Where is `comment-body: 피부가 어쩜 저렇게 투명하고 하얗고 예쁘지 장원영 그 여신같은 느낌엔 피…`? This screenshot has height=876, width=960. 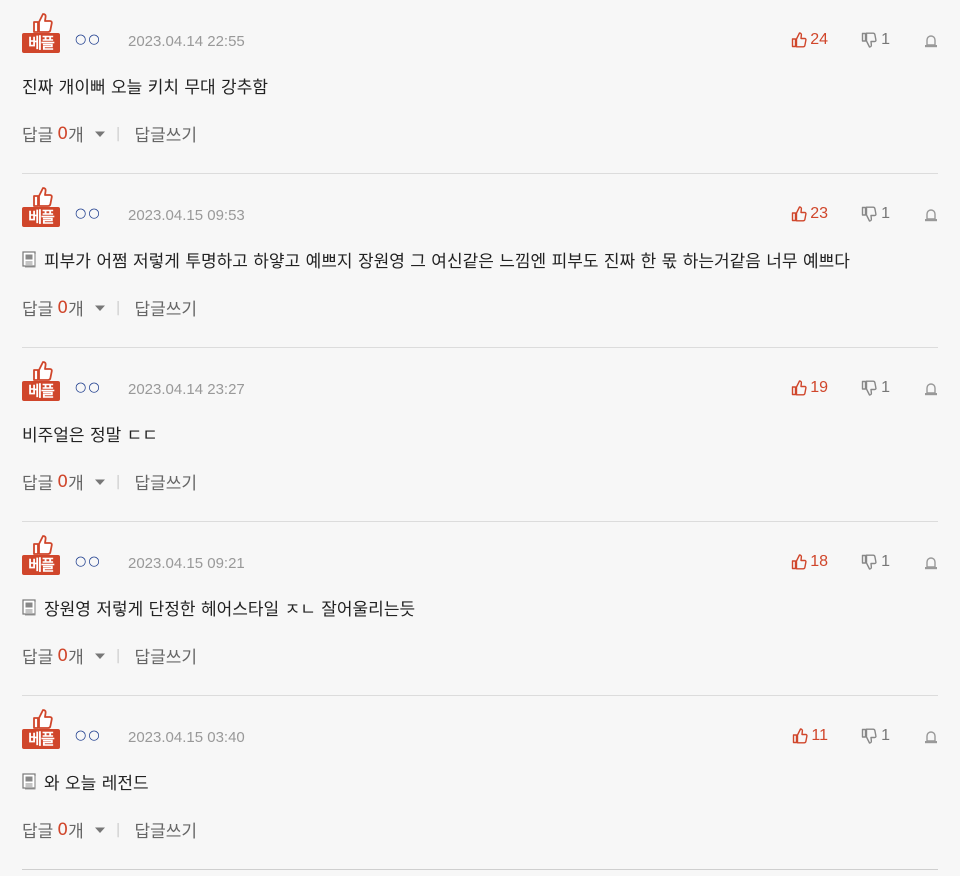 comment-body: 피부가 어쩜 저렇게 투명하고 하얗고 예쁘지 장원영 그 여신같은 느낌엔 피… is located at coordinates (436, 259).